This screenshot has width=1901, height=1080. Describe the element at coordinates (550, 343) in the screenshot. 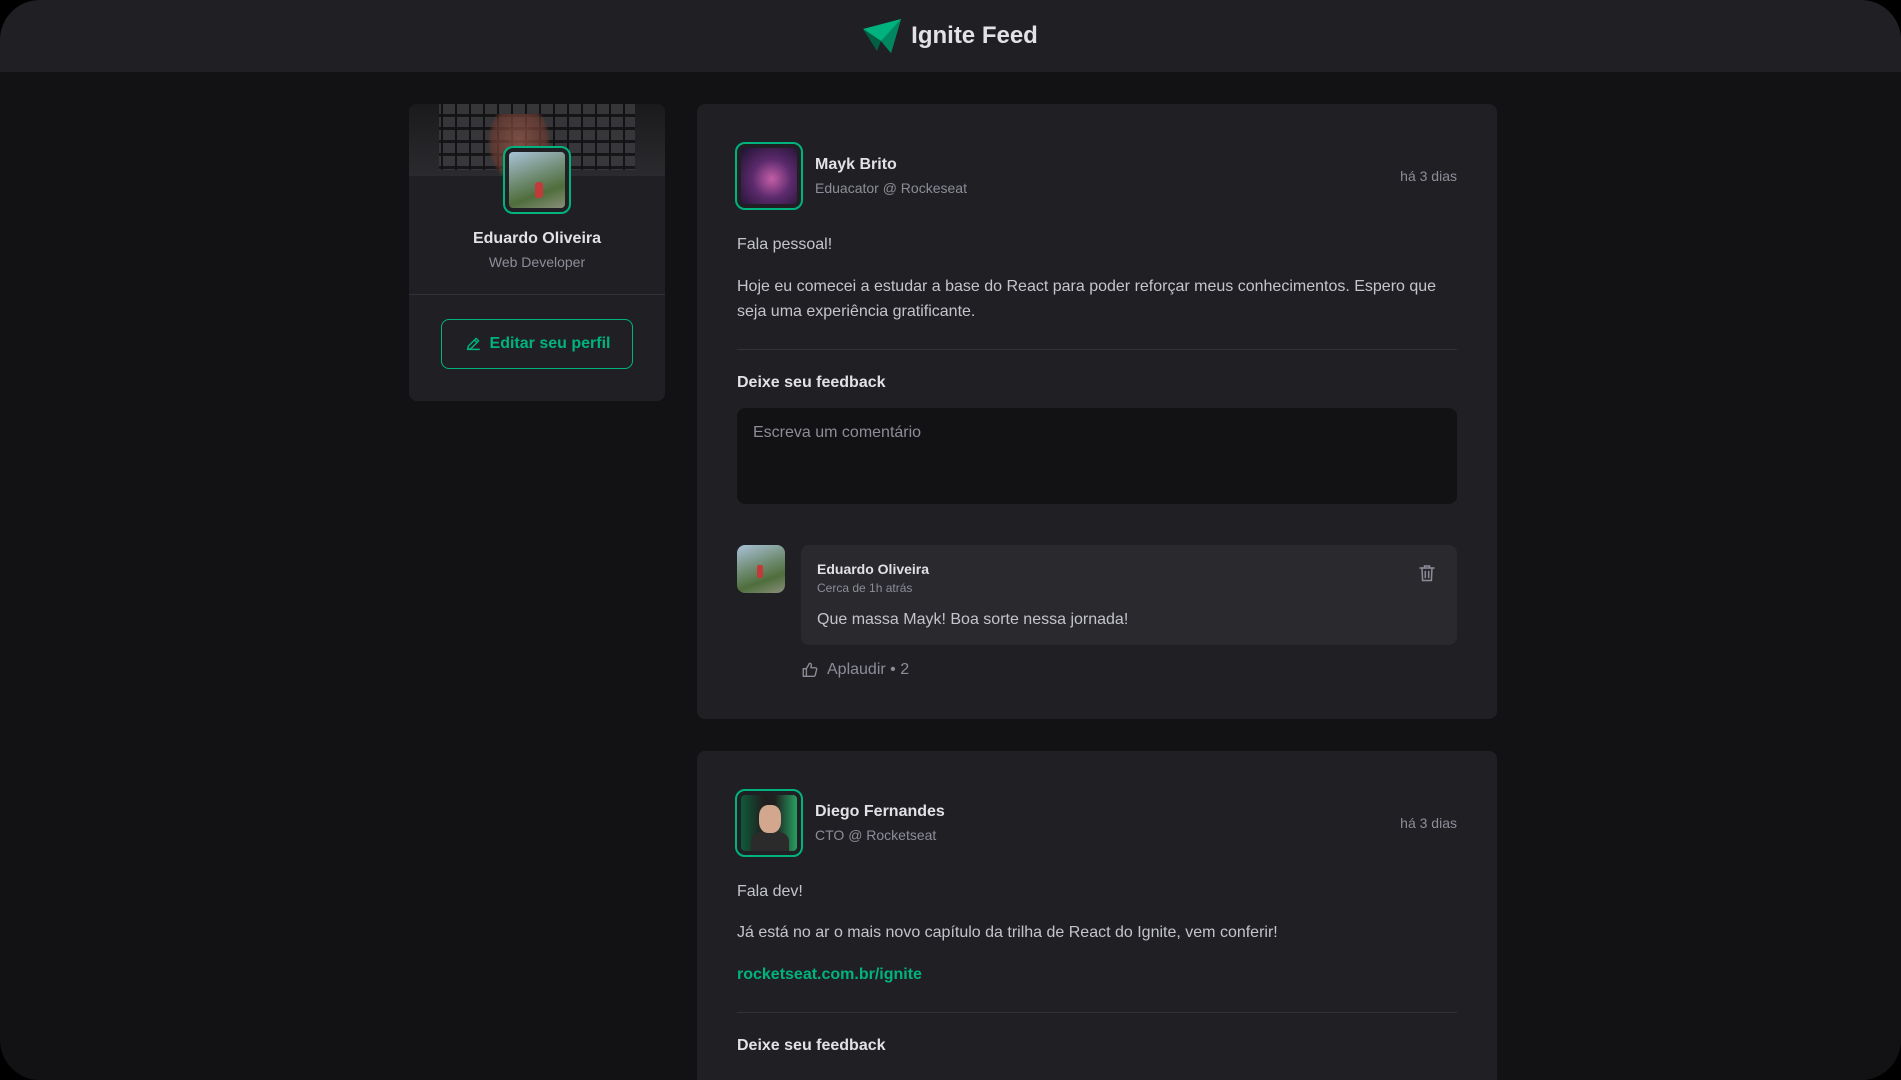

I see `edit-profile-label: Editar seu perfil` at that location.